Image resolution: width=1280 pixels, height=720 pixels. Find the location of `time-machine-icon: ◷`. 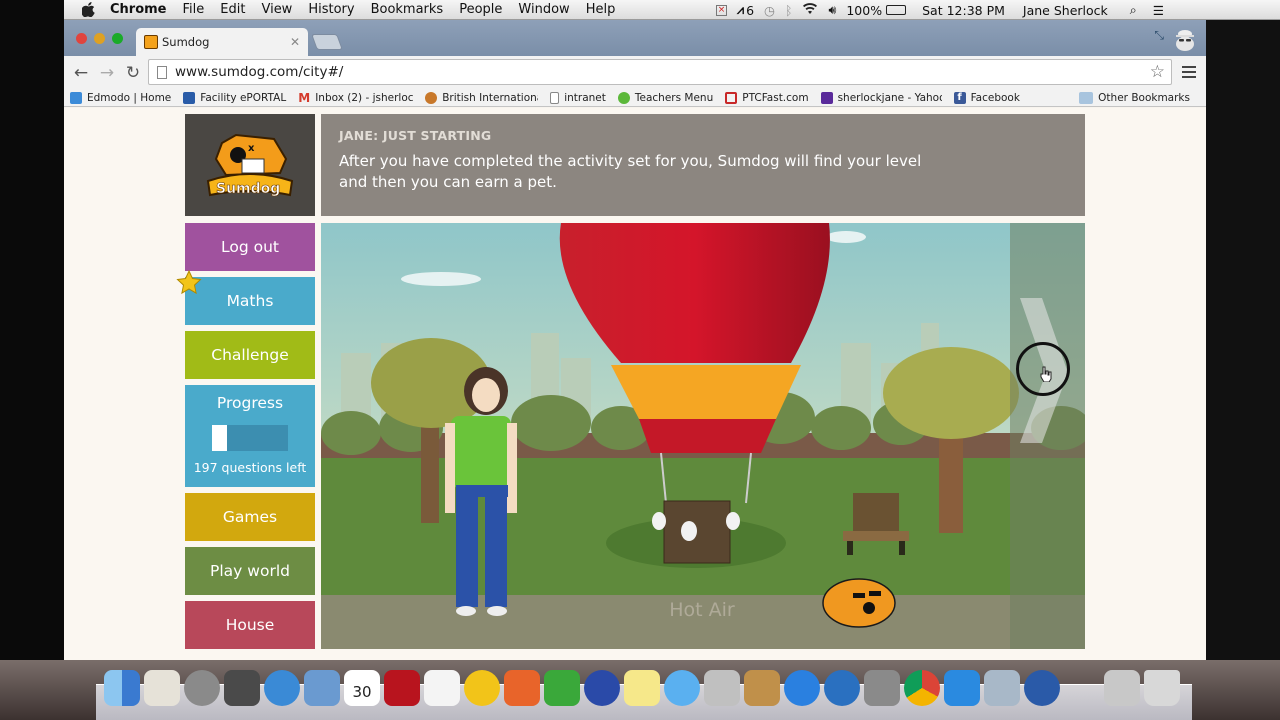

time-machine-icon: ◷ is located at coordinates (769, 10).